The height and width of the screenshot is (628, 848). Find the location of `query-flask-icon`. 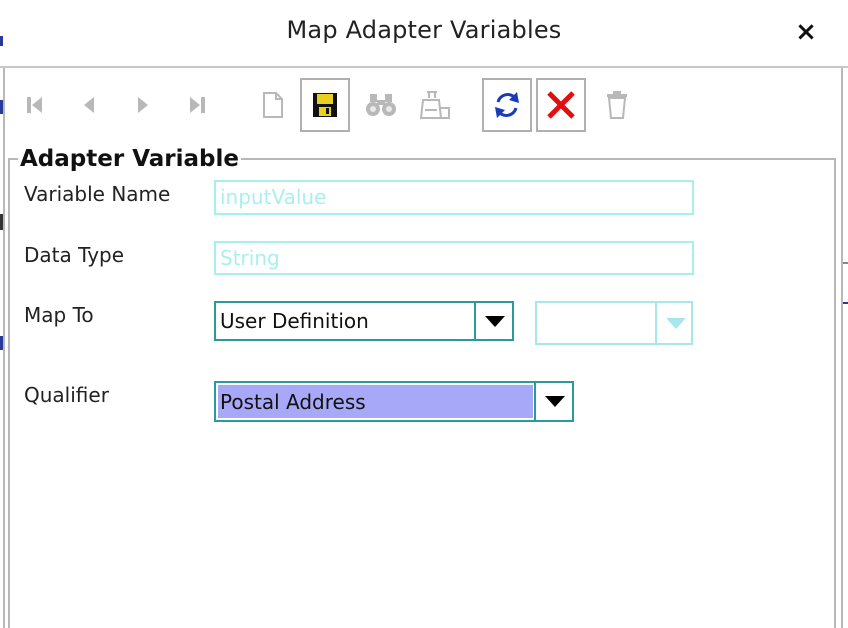

query-flask-icon is located at coordinates (434, 105).